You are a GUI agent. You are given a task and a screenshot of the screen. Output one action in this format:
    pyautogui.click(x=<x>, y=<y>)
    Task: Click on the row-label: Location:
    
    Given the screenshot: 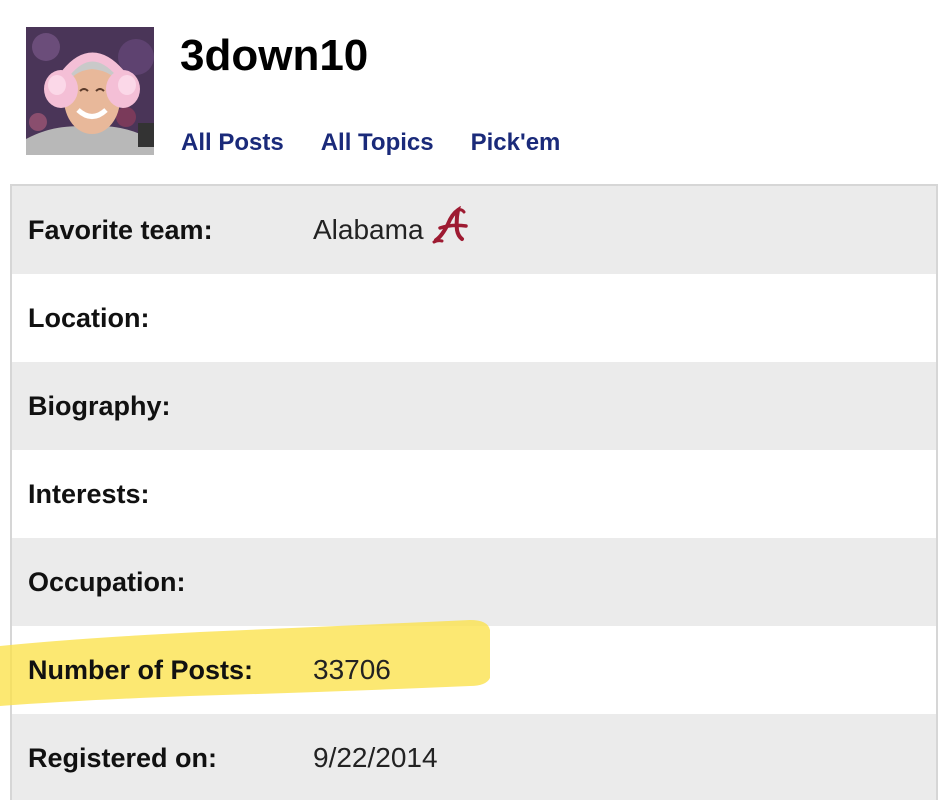 What is the action you would take?
    pyautogui.click(x=89, y=317)
    